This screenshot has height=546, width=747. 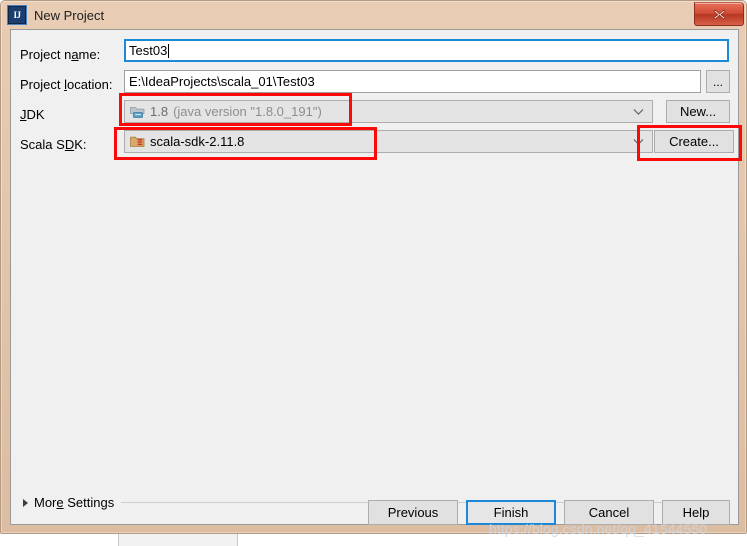 What do you see at coordinates (388, 111) in the screenshot?
I see `jdk-combobox: 1.8 (java version "1.8.0_191")` at bounding box center [388, 111].